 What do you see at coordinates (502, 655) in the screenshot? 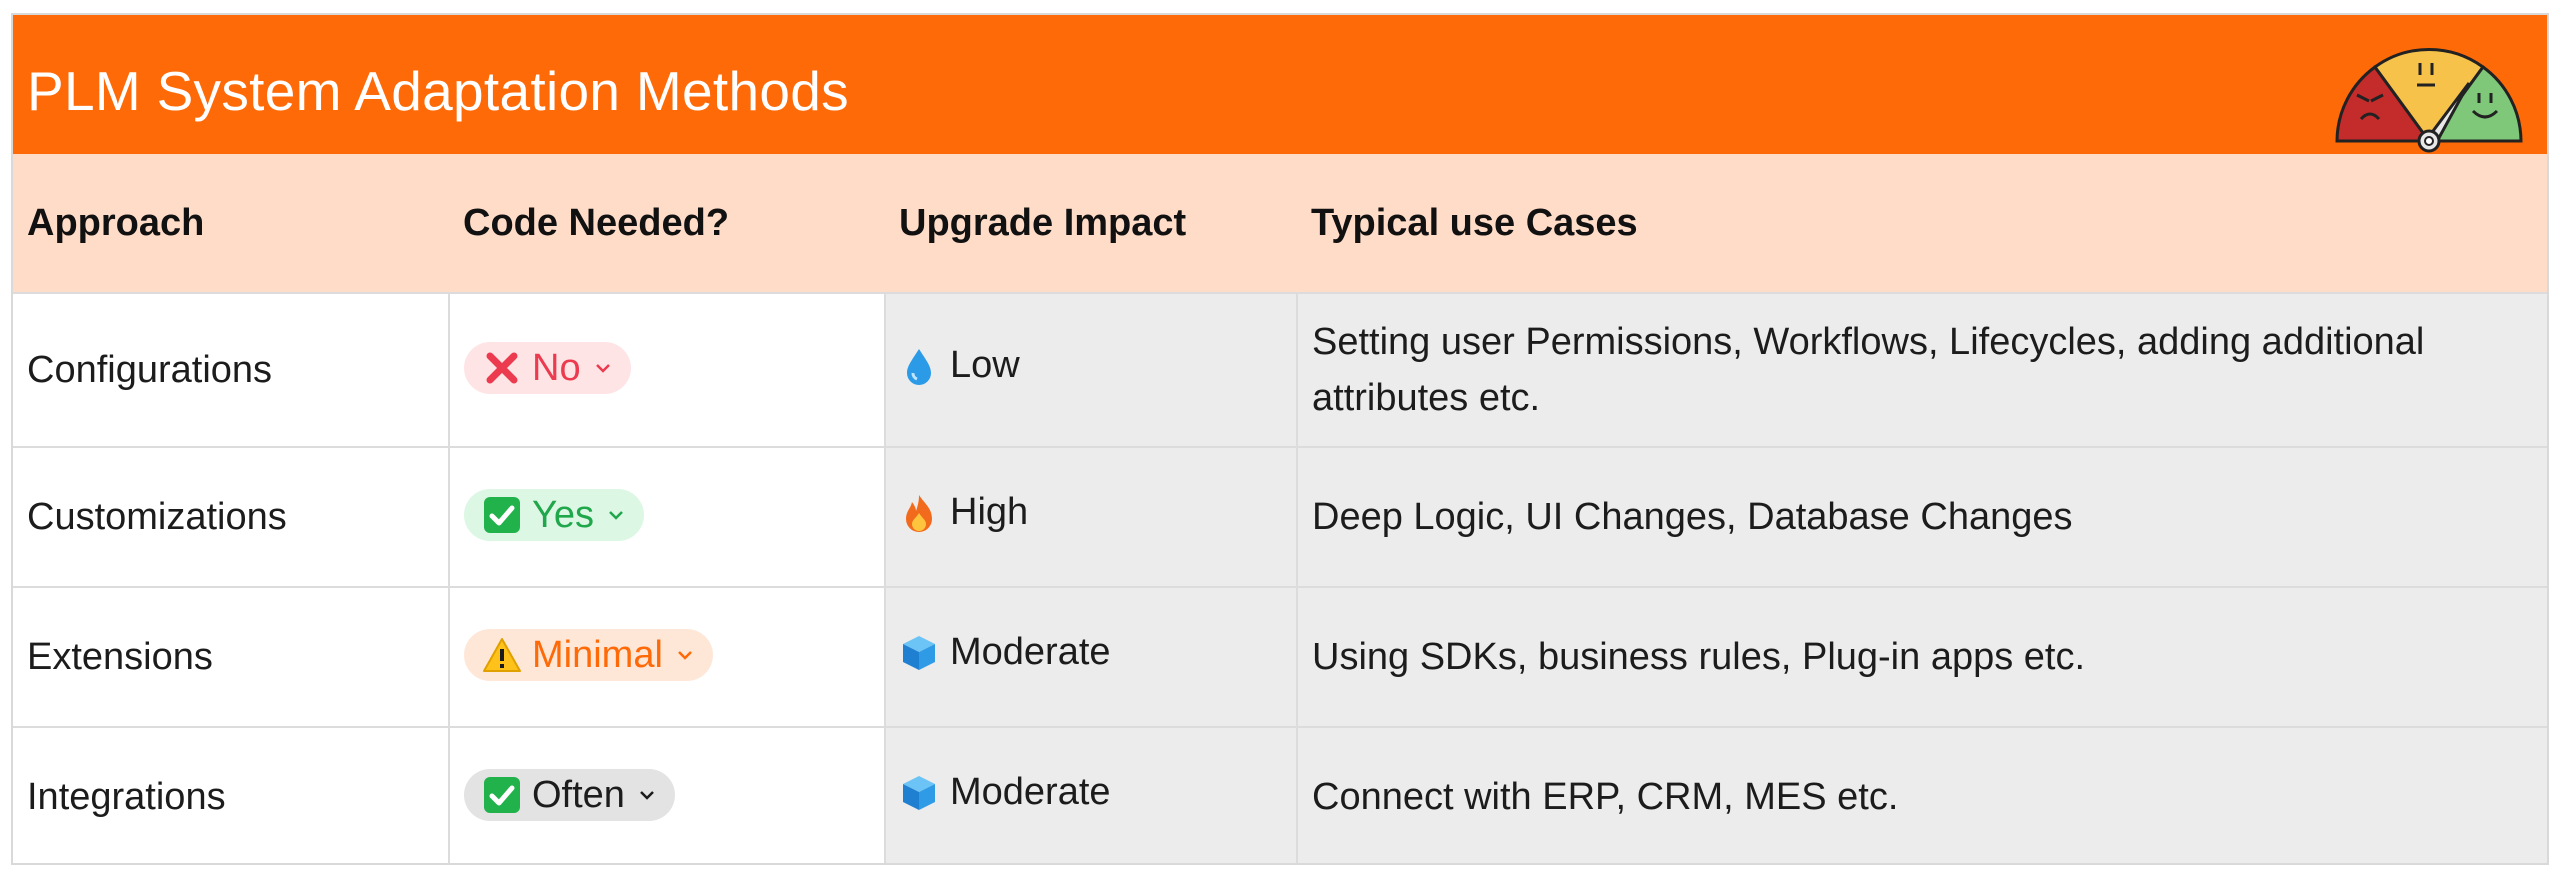
I see `warning-icon` at bounding box center [502, 655].